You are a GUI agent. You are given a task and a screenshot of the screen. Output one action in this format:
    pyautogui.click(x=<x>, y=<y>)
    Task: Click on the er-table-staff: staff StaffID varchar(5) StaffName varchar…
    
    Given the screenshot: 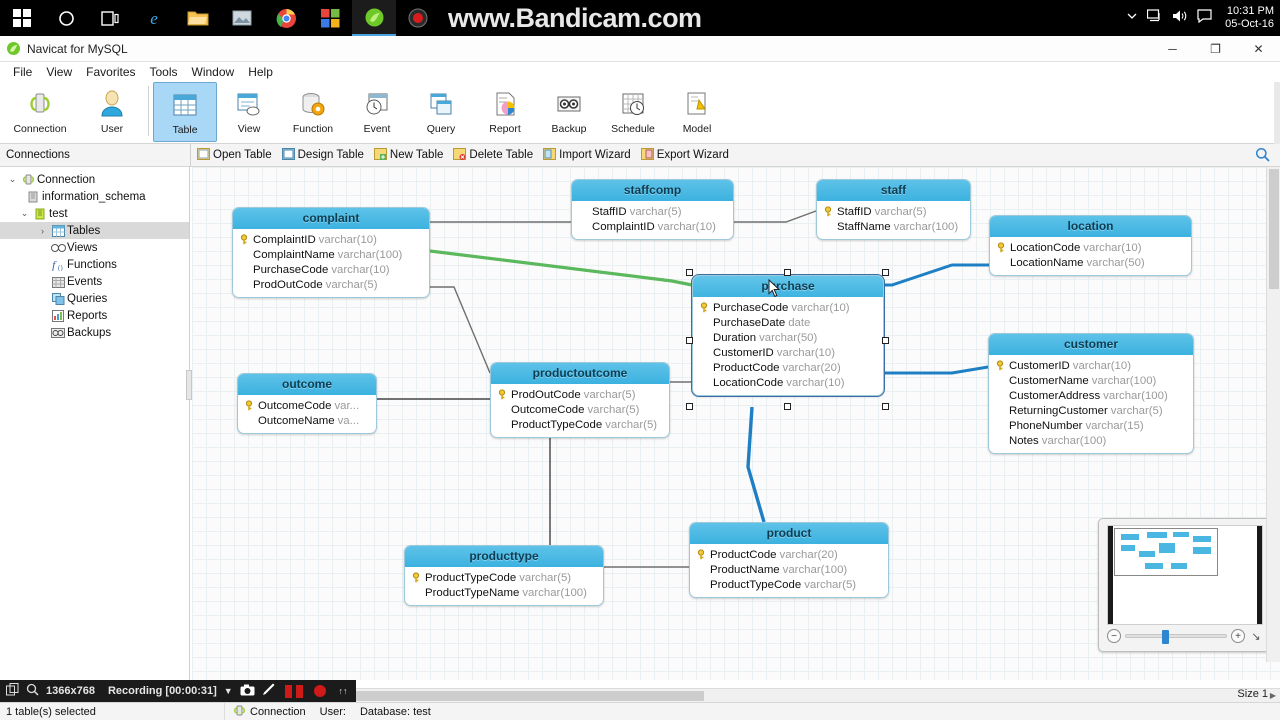 What is the action you would take?
    pyautogui.click(x=893, y=209)
    